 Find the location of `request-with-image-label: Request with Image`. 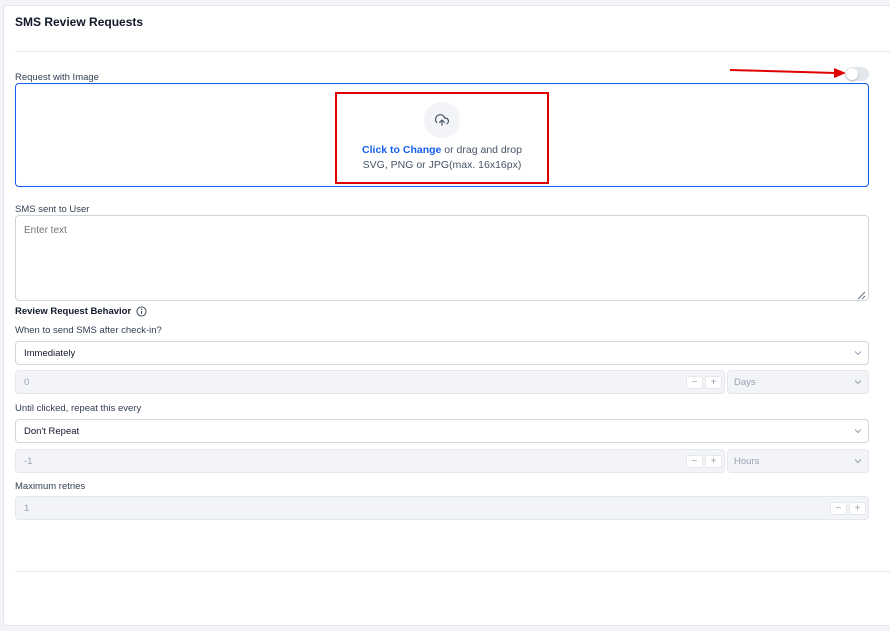

request-with-image-label: Request with Image is located at coordinates (57, 77).